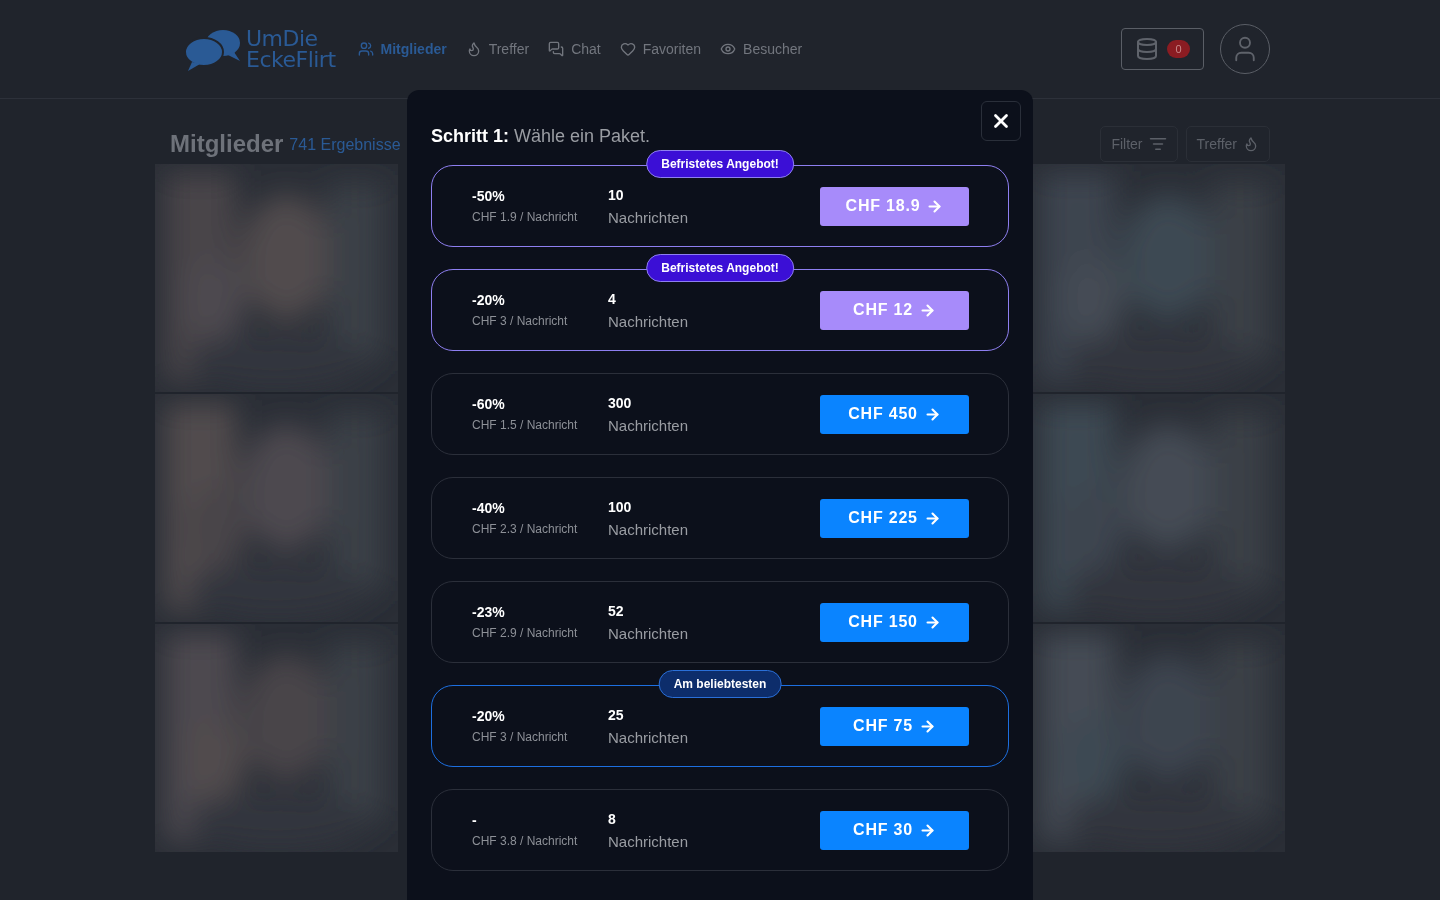 This screenshot has height=900, width=1440. Describe the element at coordinates (1178, 49) in the screenshot. I see `credits-count: 0` at that location.